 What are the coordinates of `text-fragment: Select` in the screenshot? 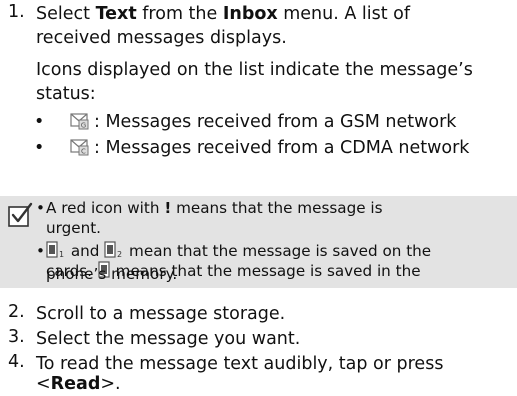 It's located at (66, 14).